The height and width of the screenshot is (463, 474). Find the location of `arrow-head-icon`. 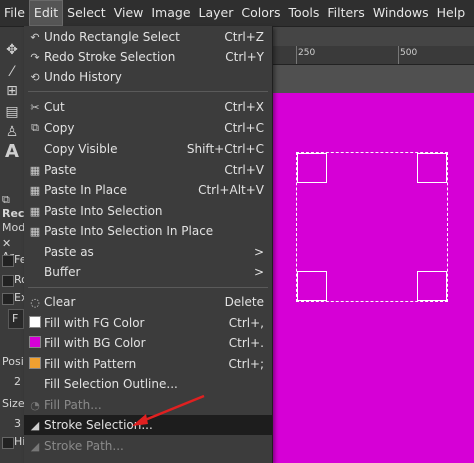

arrow-head-icon is located at coordinates (140, 420).